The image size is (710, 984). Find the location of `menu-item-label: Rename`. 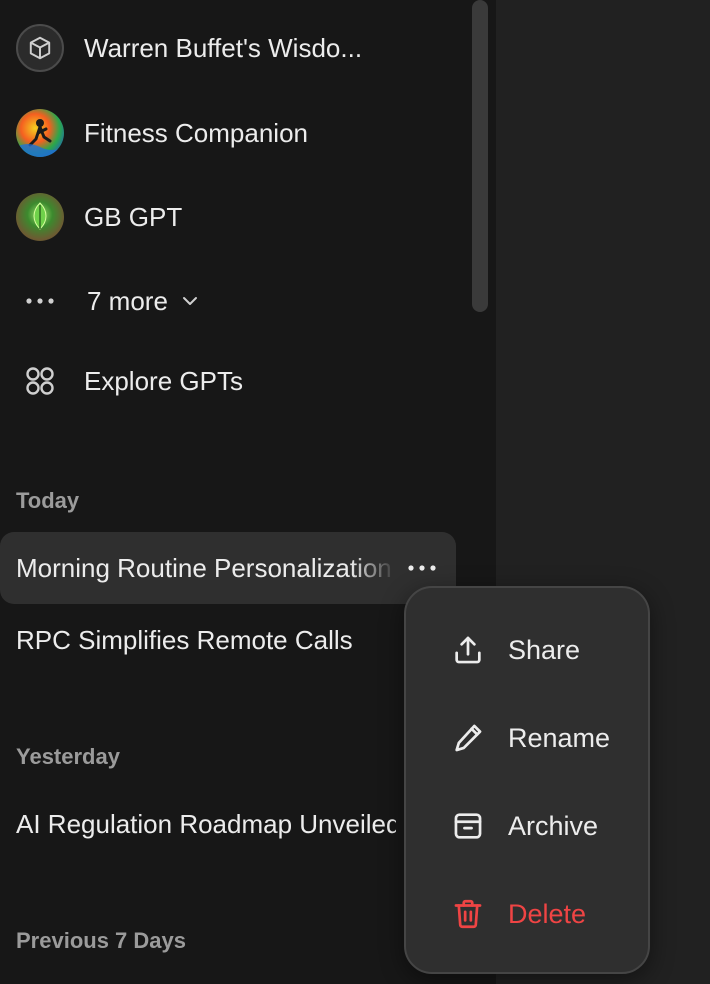

menu-item-label: Rename is located at coordinates (559, 737).